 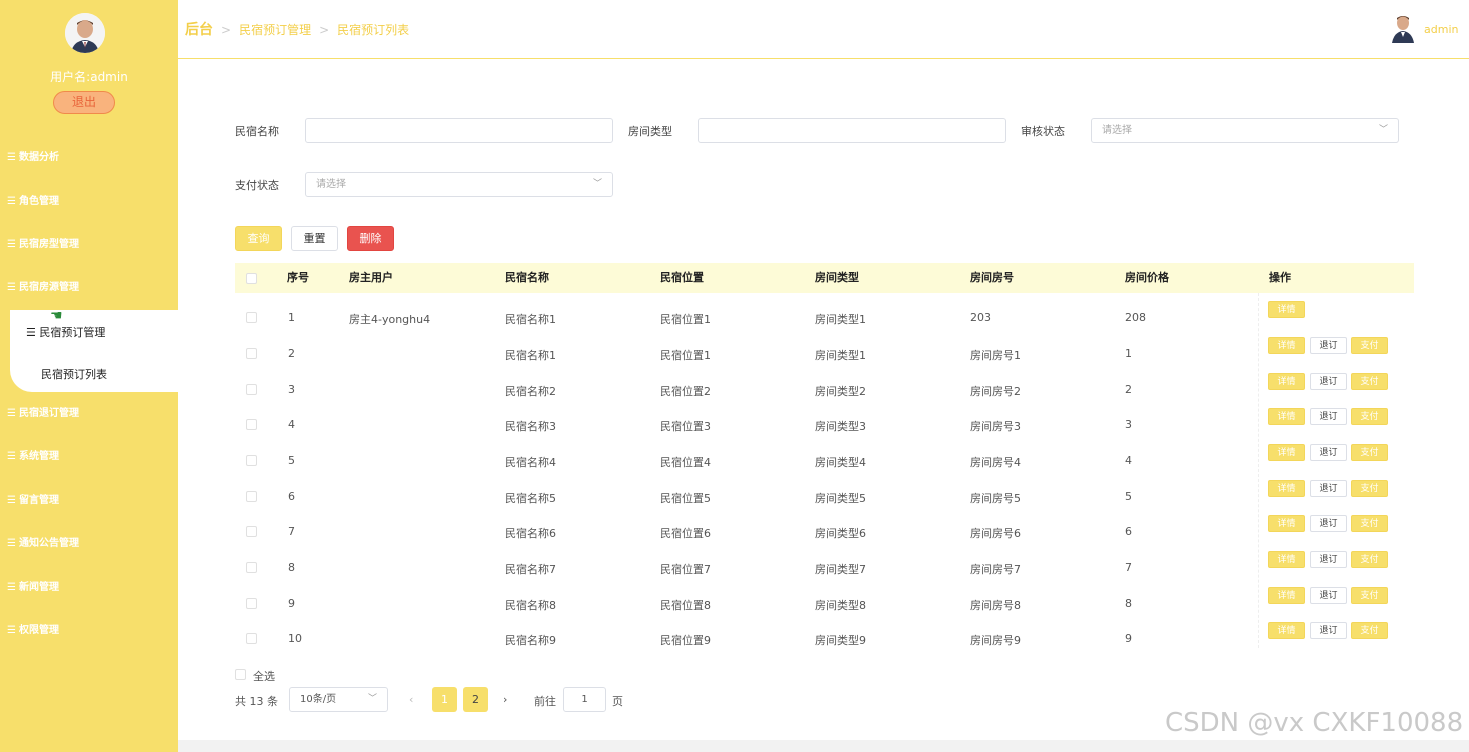 I want to click on menu-item-room-type: ☰ 民宿房型管理, so click(x=43, y=245).